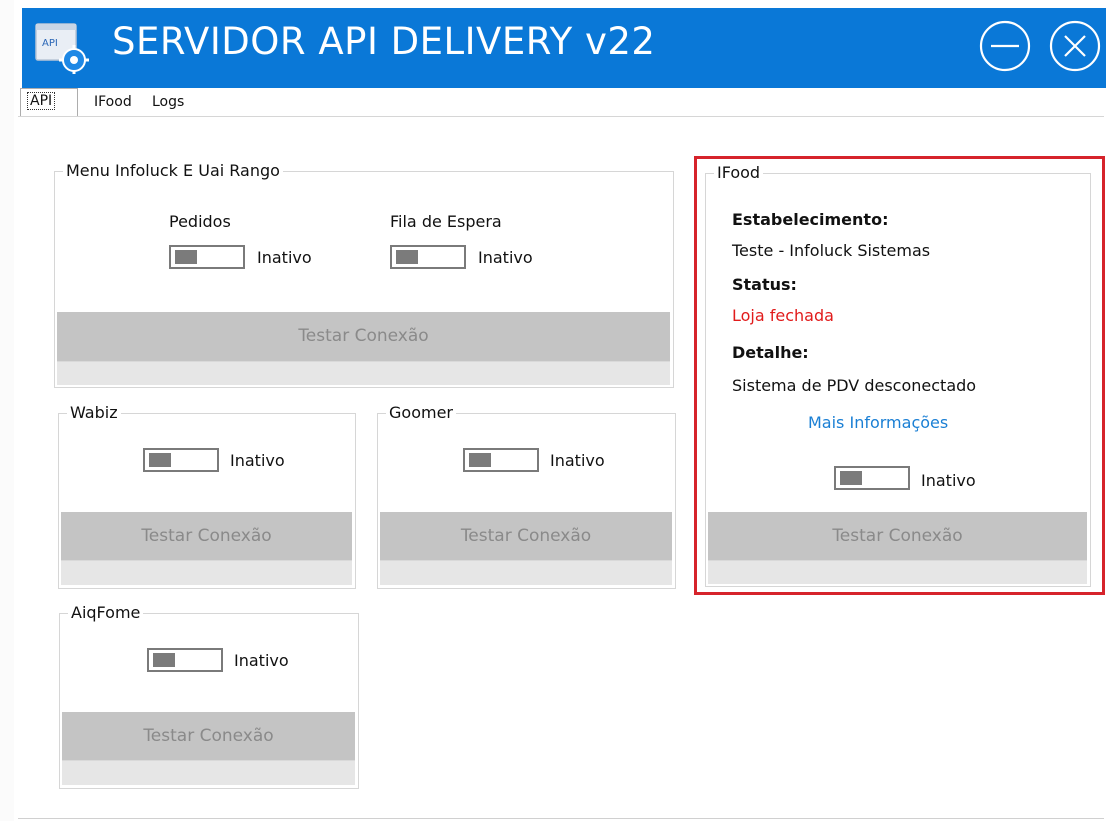  Describe the element at coordinates (94, 412) in the screenshot. I see `group-wabiz-title: Wabiz` at that location.